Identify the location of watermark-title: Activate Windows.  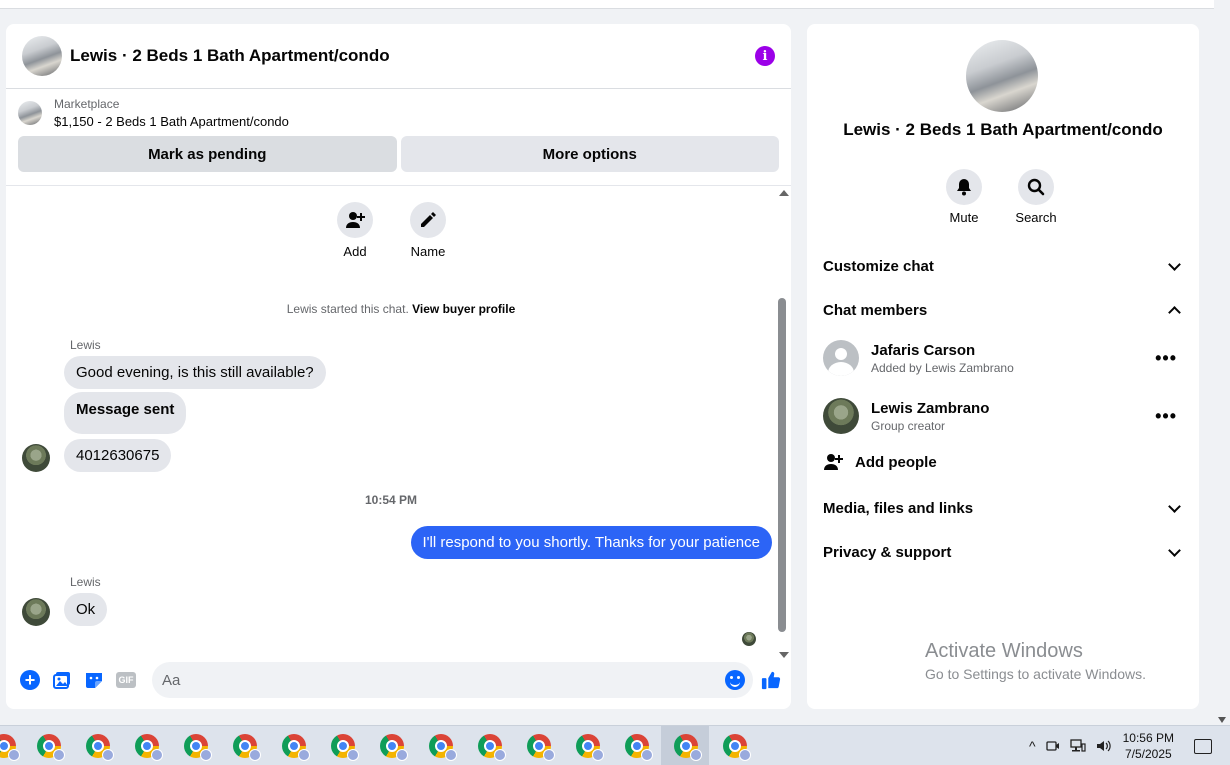
(1004, 651).